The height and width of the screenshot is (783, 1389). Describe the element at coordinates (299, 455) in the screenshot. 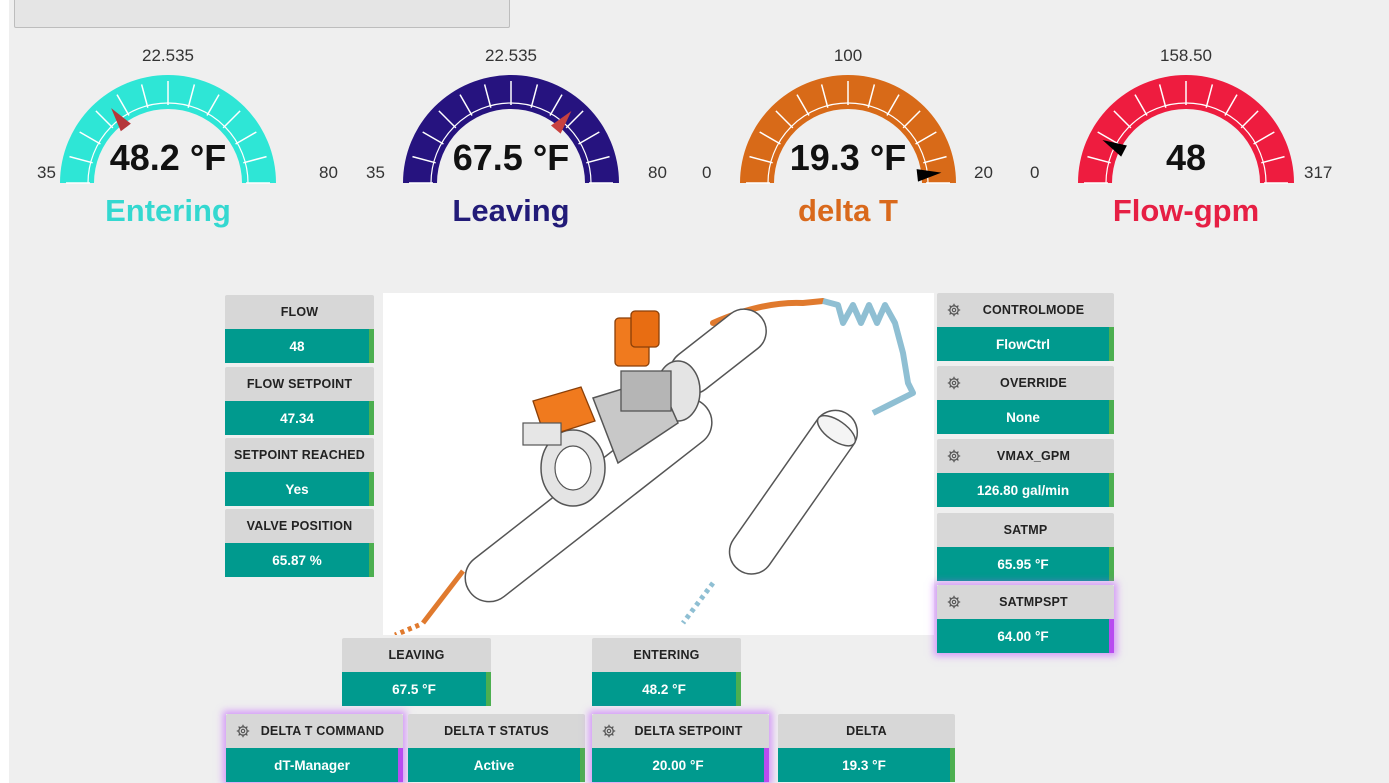

I see `point-label: SETPOINT REACHED` at that location.